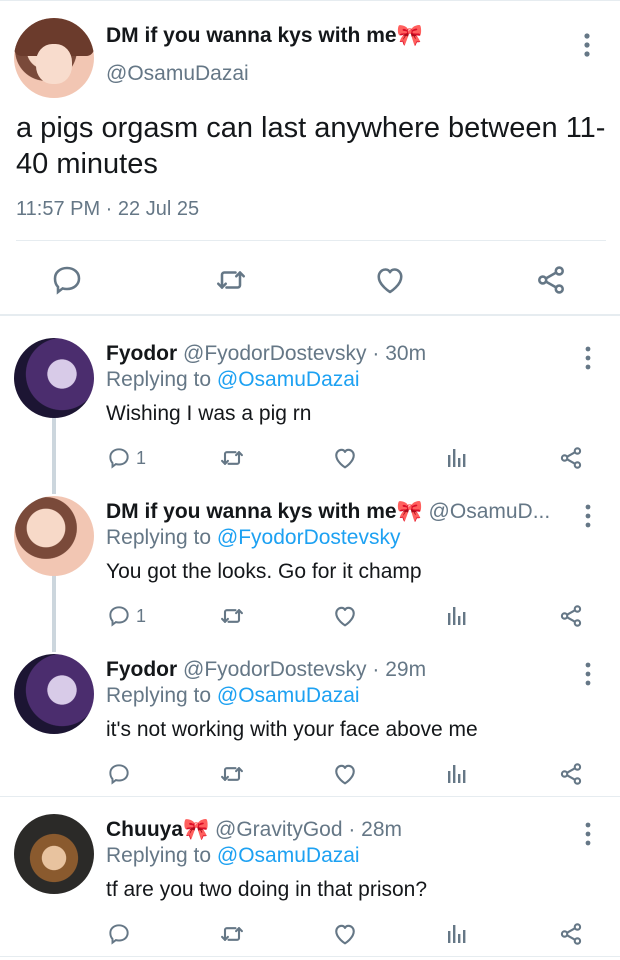 This screenshot has width=620, height=960. Describe the element at coordinates (292, 729) in the screenshot. I see `reply-text: it's not working with your face above me` at that location.